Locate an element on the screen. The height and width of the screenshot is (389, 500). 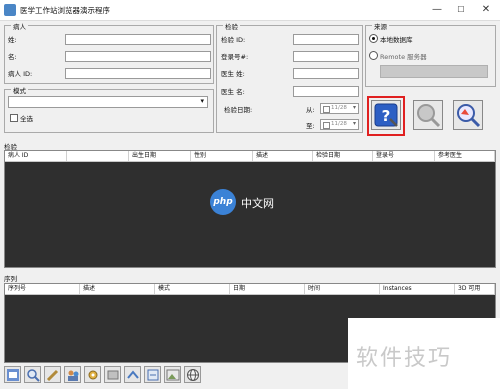
search-icon is located at coordinates (33, 375).